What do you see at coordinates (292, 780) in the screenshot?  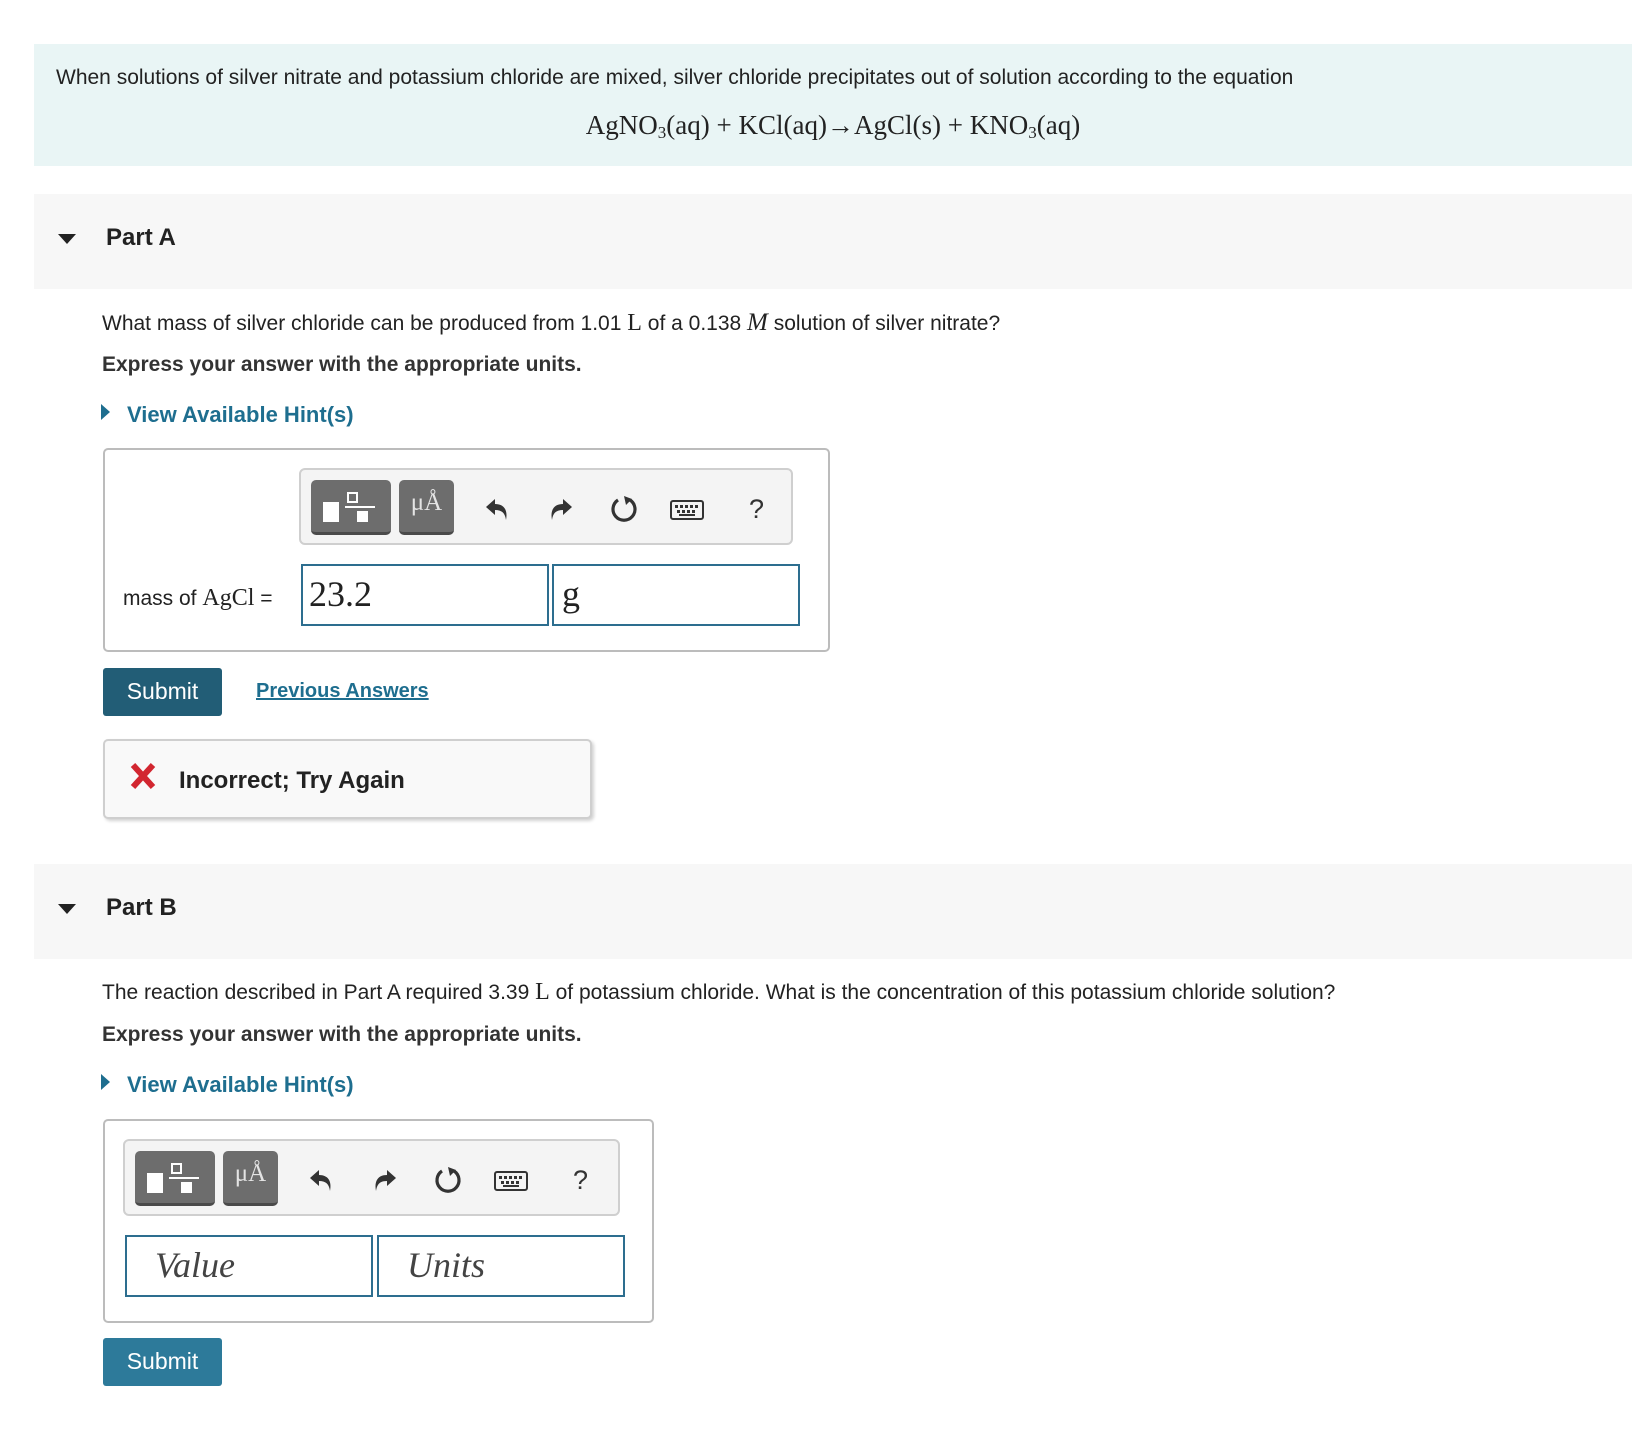 I see `feedback-message: Incorrect; Try Again` at bounding box center [292, 780].